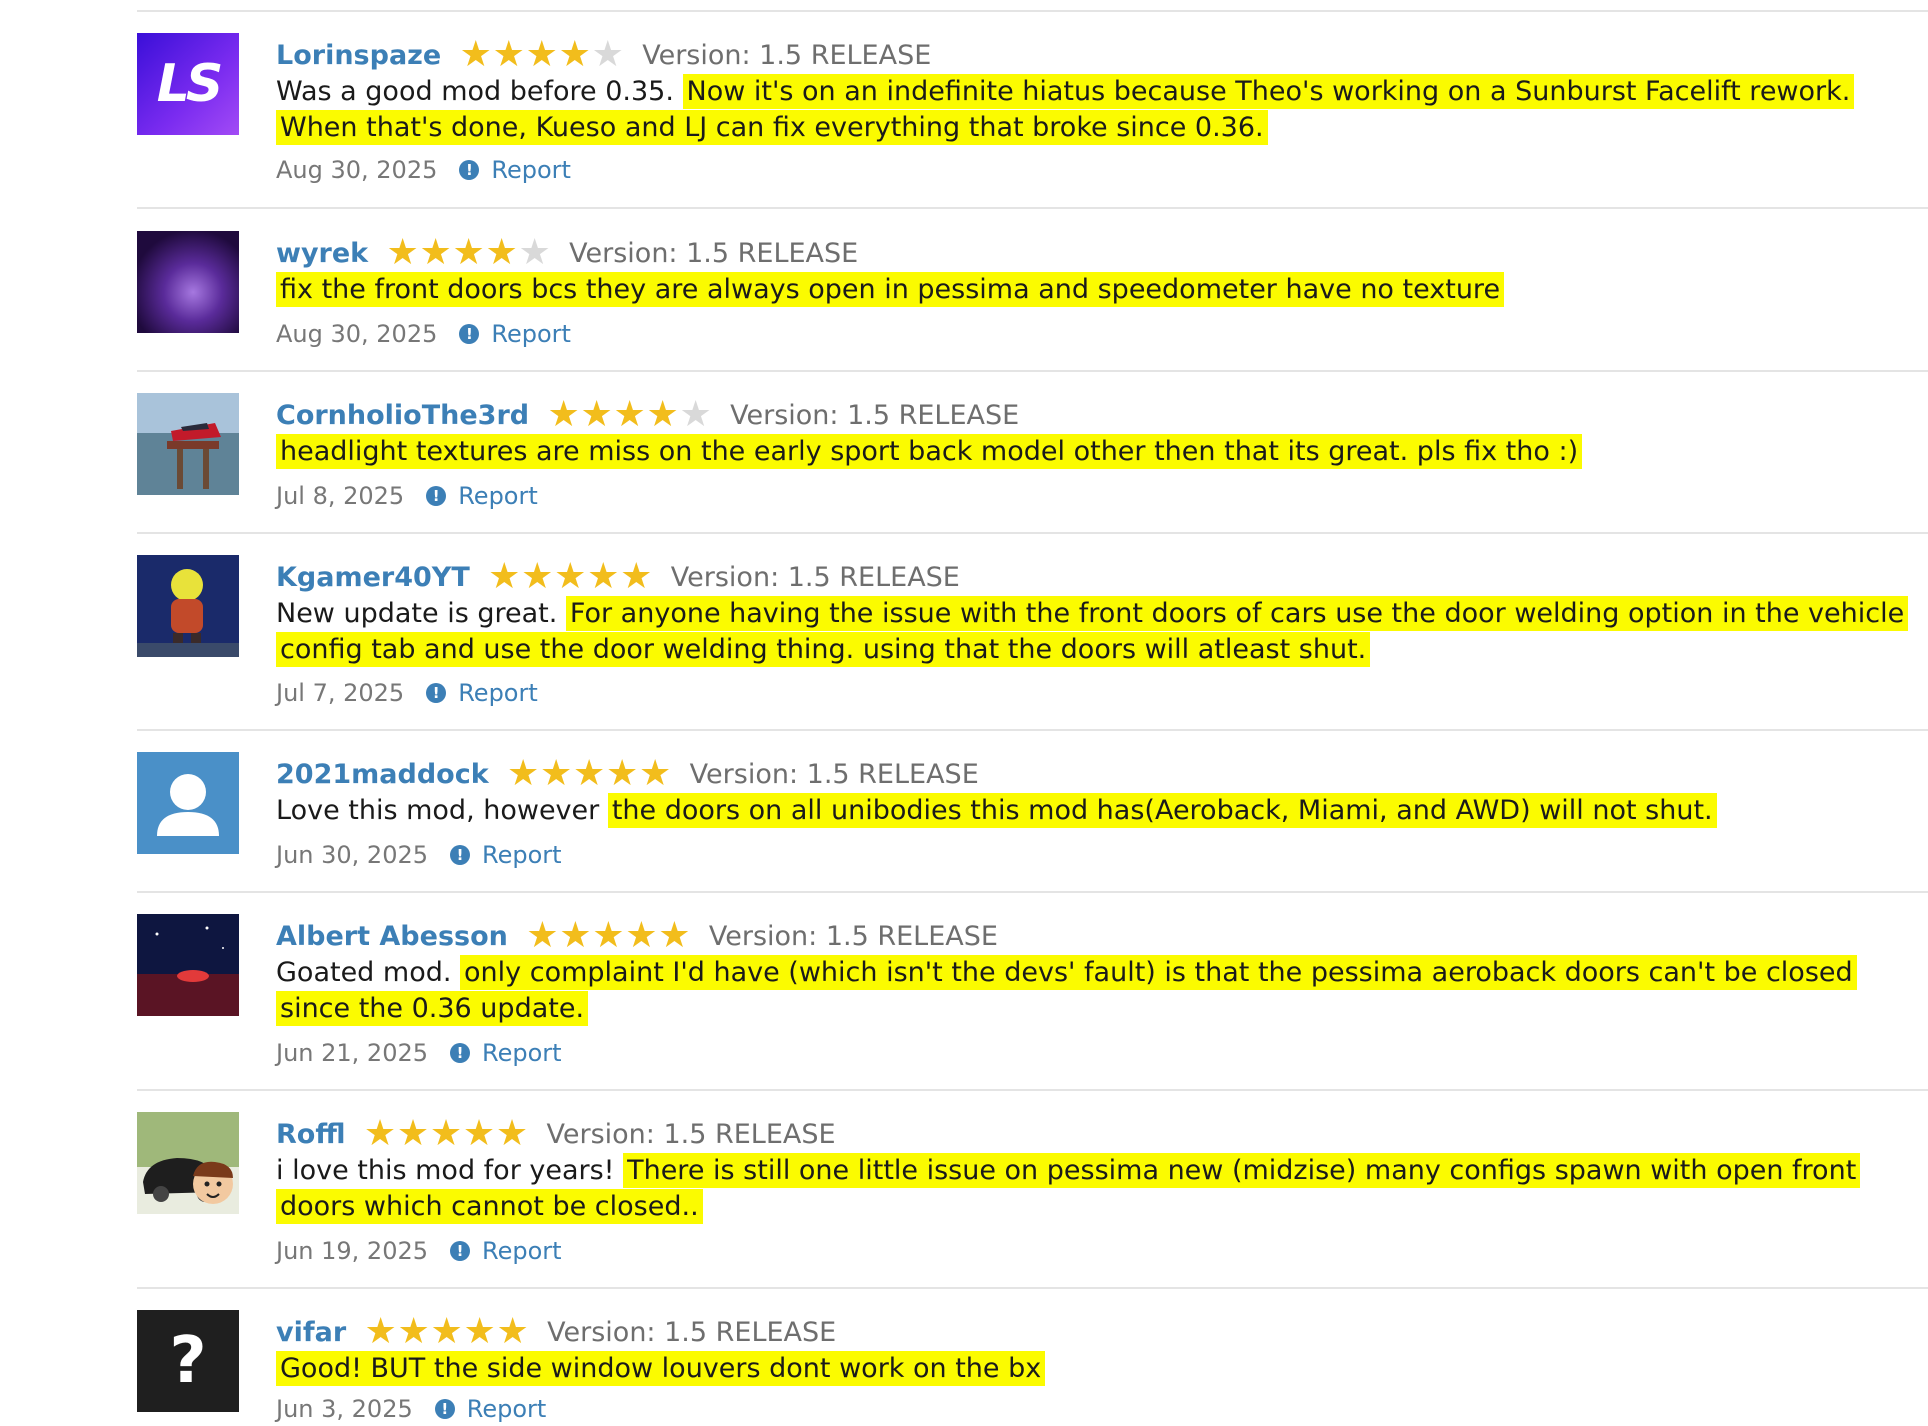 This screenshot has width=1928, height=1426. Describe the element at coordinates (479, 91) in the screenshot. I see `review-text-plain: Was a good mod before 0.35.` at that location.